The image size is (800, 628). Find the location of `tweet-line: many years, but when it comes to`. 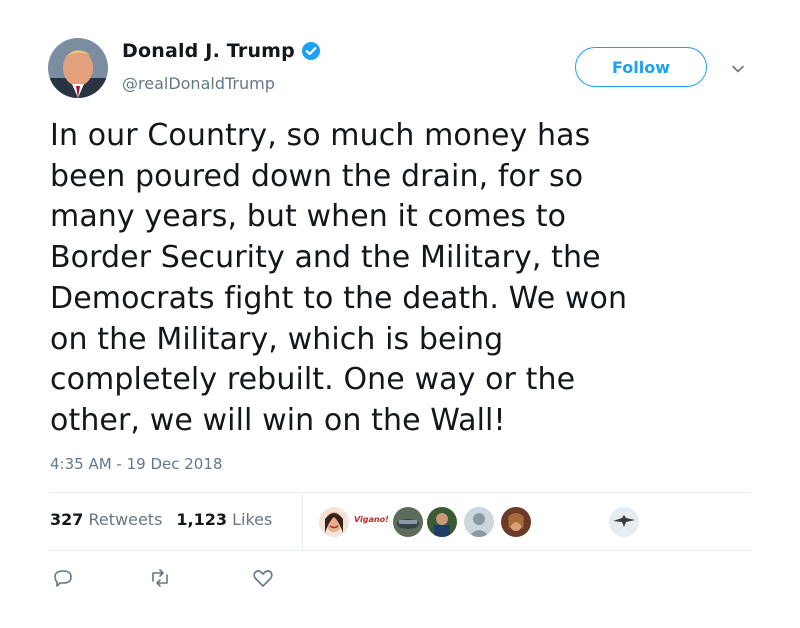

tweet-line: many years, but when it comes to is located at coordinates (308, 217).